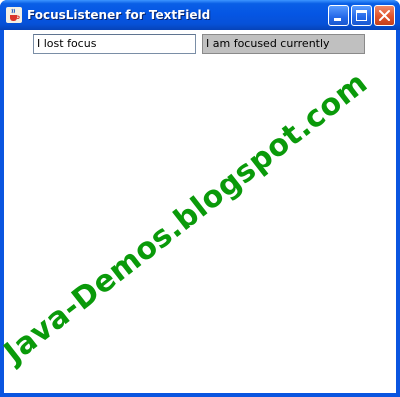 Image resolution: width=400 pixels, height=397 pixels. What do you see at coordinates (119, 15) in the screenshot?
I see `window-title: FocusListener for TextField` at bounding box center [119, 15].